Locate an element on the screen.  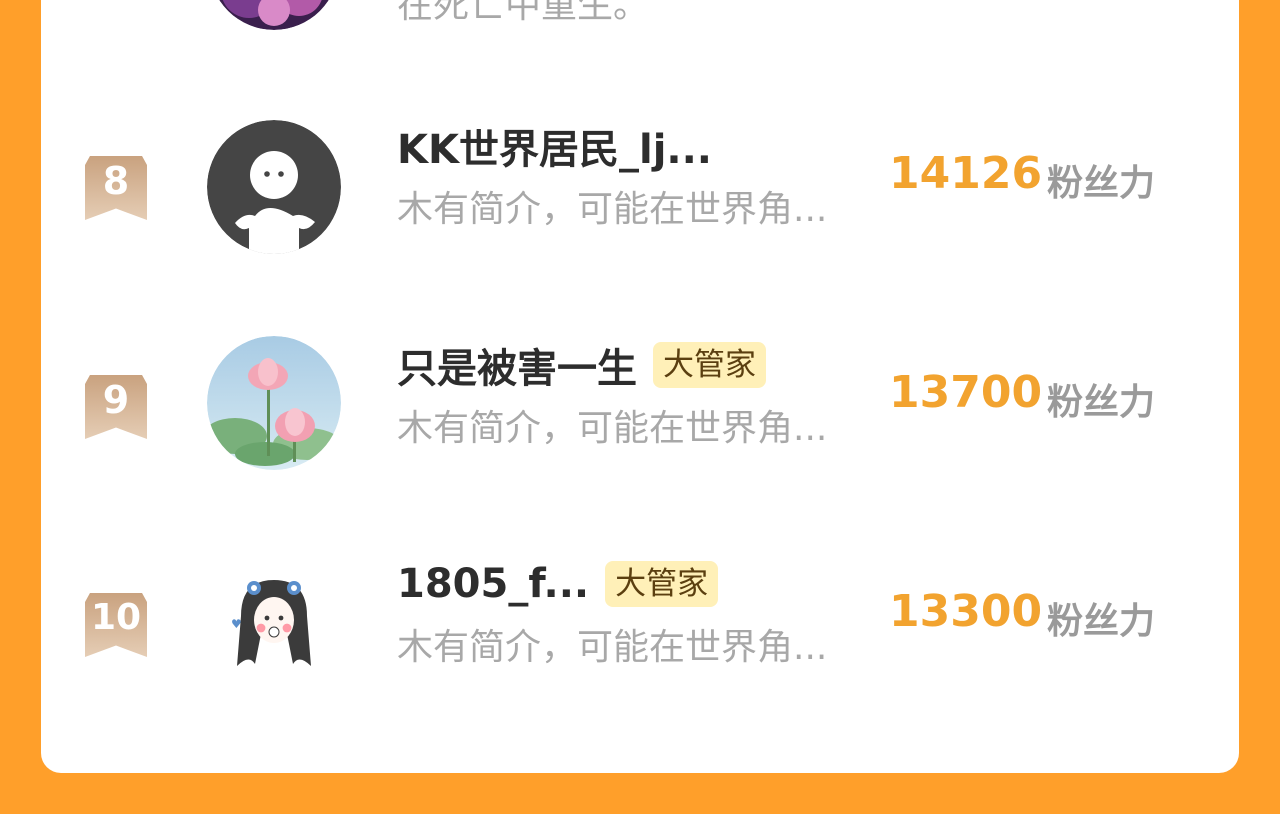
lotus-avatar-image is located at coordinates (274, 403).